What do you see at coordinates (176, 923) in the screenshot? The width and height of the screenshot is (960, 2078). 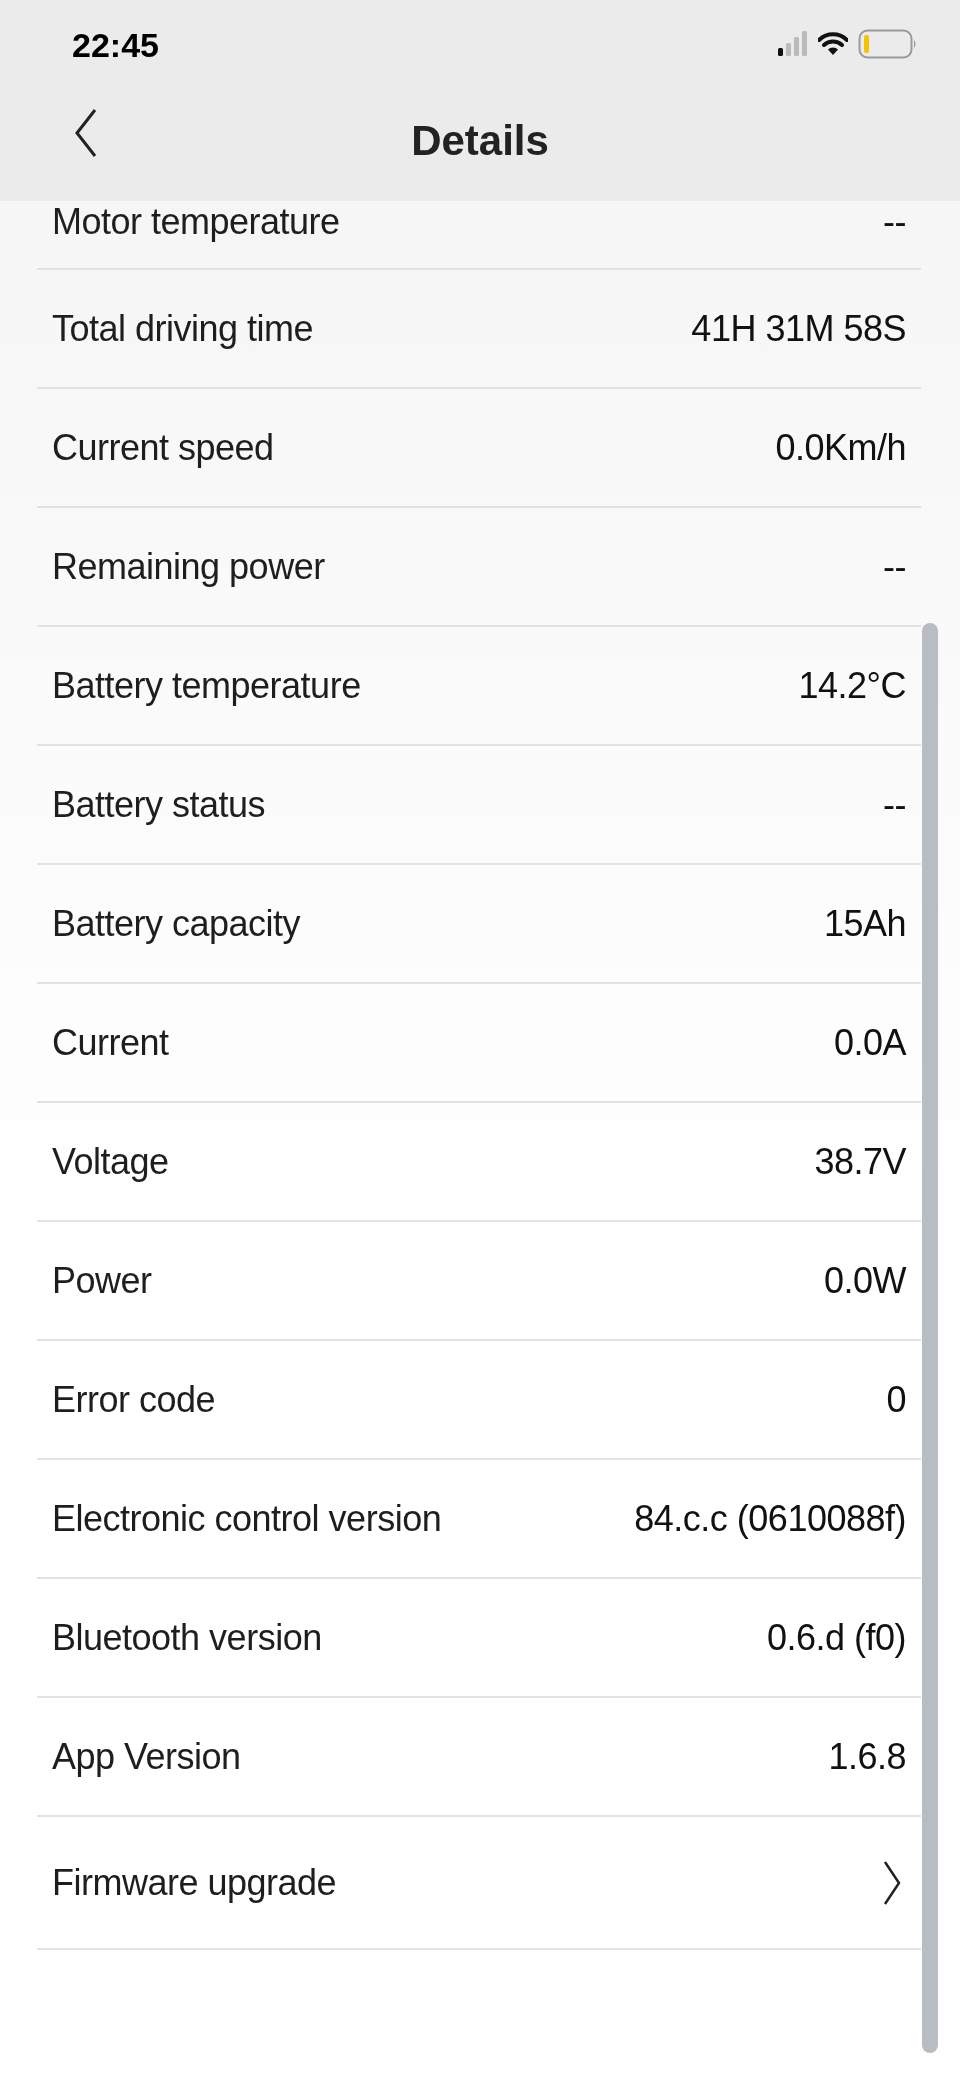 I see `row-label: Battery capacity` at bounding box center [176, 923].